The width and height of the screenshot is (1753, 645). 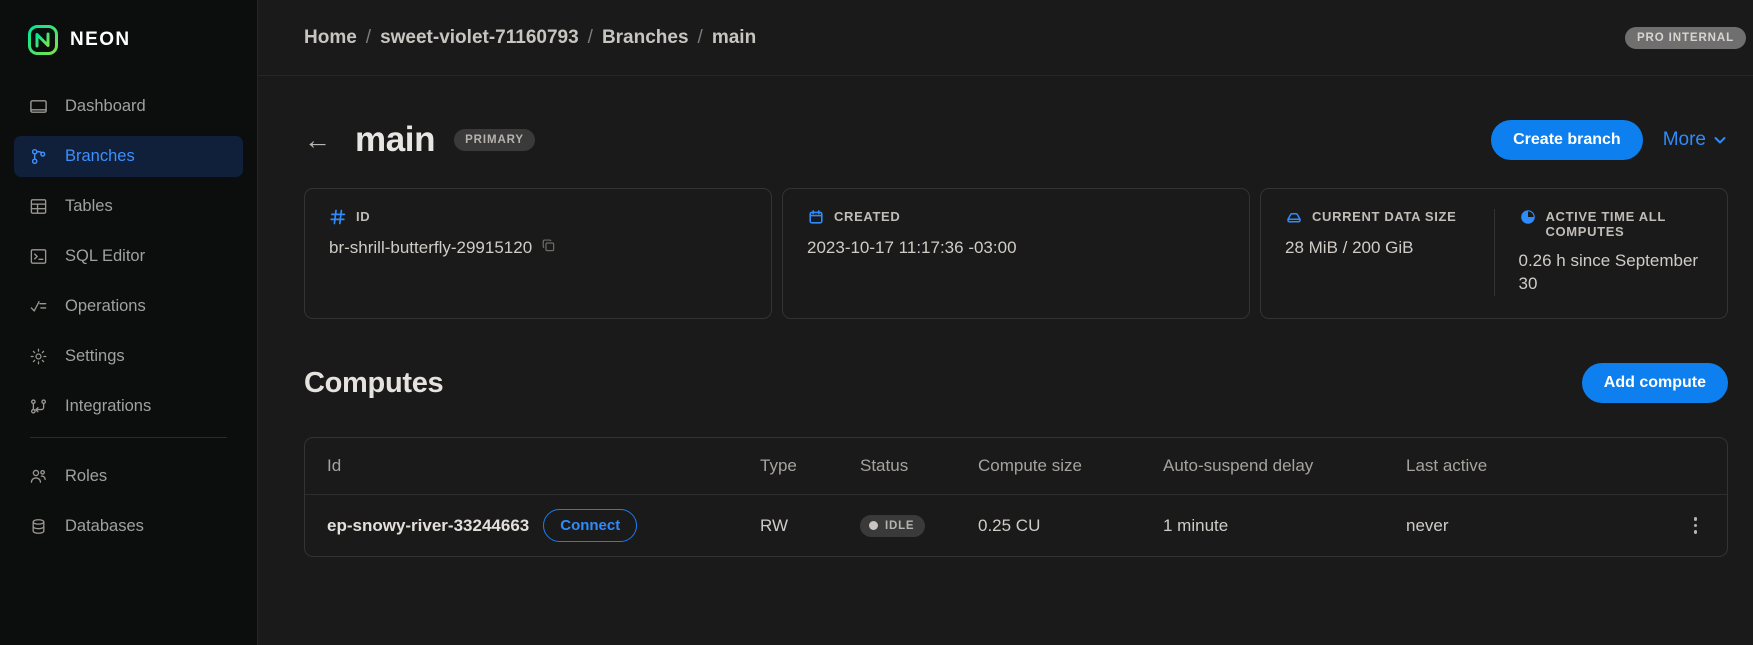 I want to click on branch-header: ← main PRIMARY Create branch More, so click(x=1016, y=140).